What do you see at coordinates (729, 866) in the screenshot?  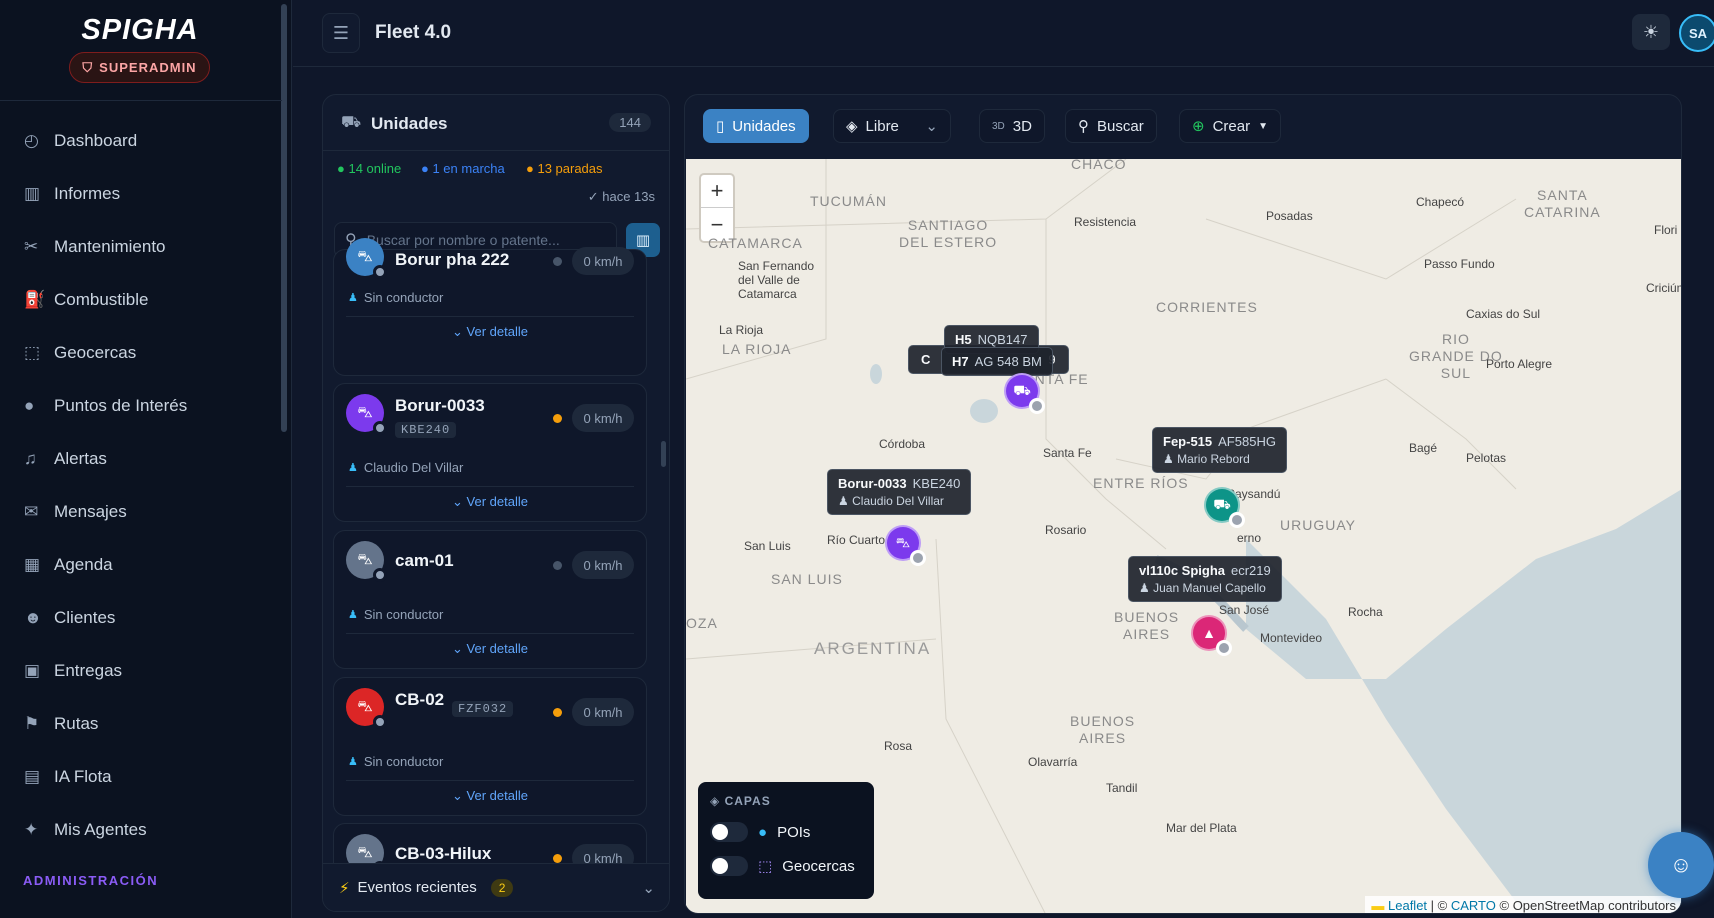 I see `geocercas-toggle` at bounding box center [729, 866].